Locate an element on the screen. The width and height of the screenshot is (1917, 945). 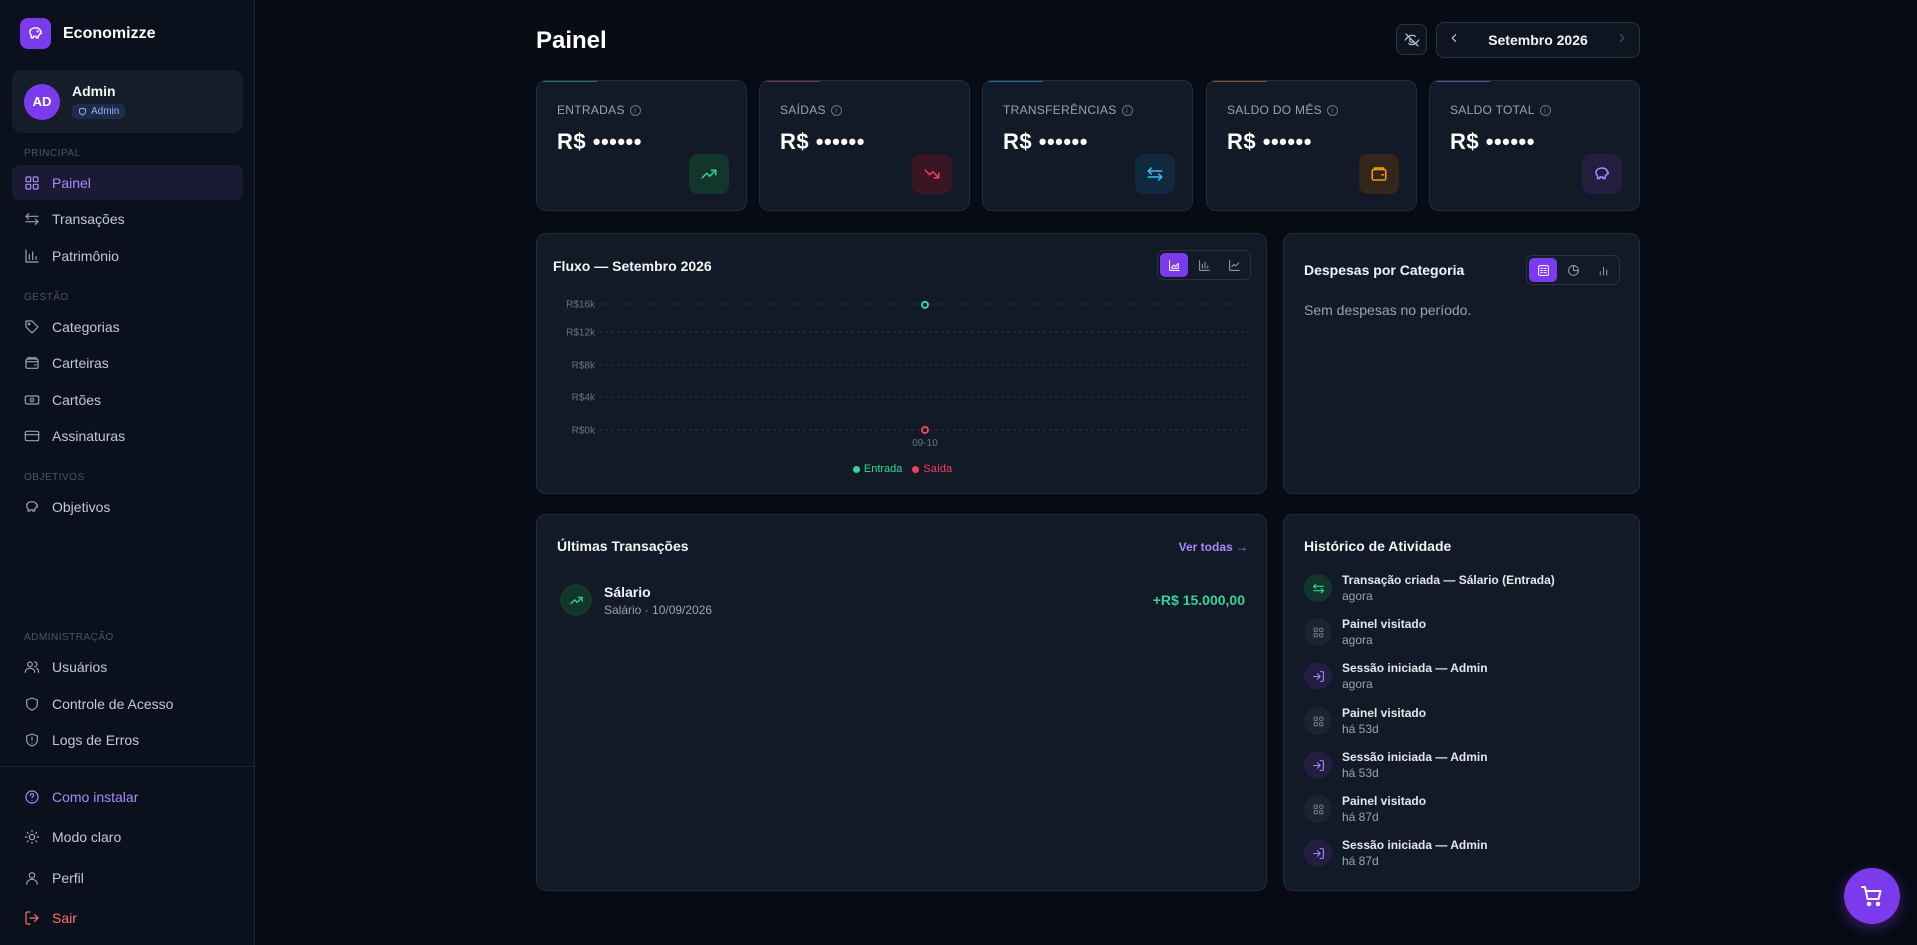
previous-month-button is located at coordinates (1454, 40).